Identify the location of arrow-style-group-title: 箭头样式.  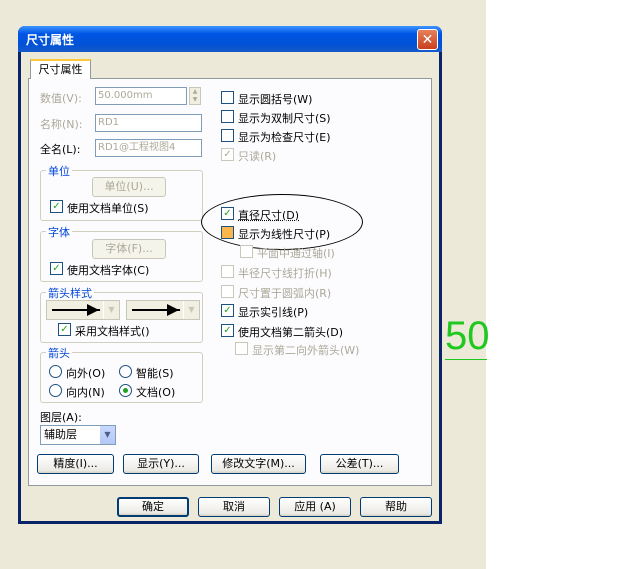
(70, 293).